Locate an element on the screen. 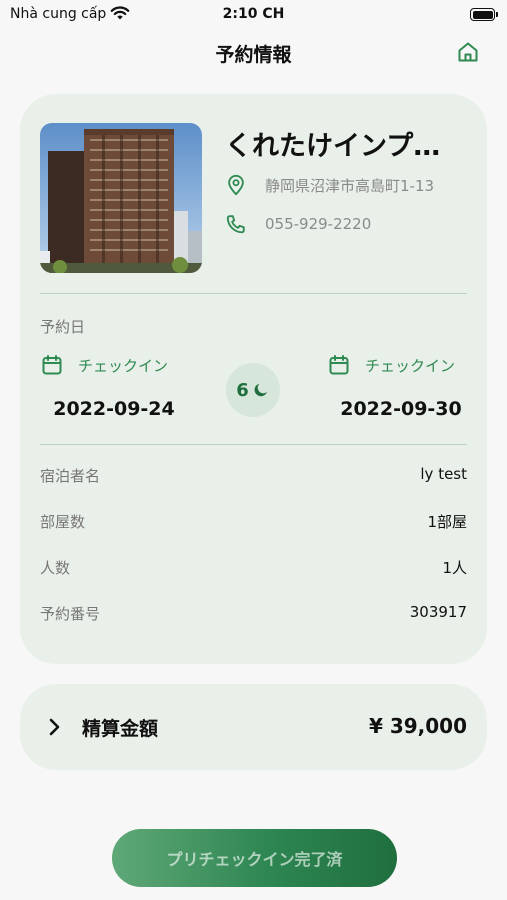  checkout-label: チェックイン is located at coordinates (410, 365).